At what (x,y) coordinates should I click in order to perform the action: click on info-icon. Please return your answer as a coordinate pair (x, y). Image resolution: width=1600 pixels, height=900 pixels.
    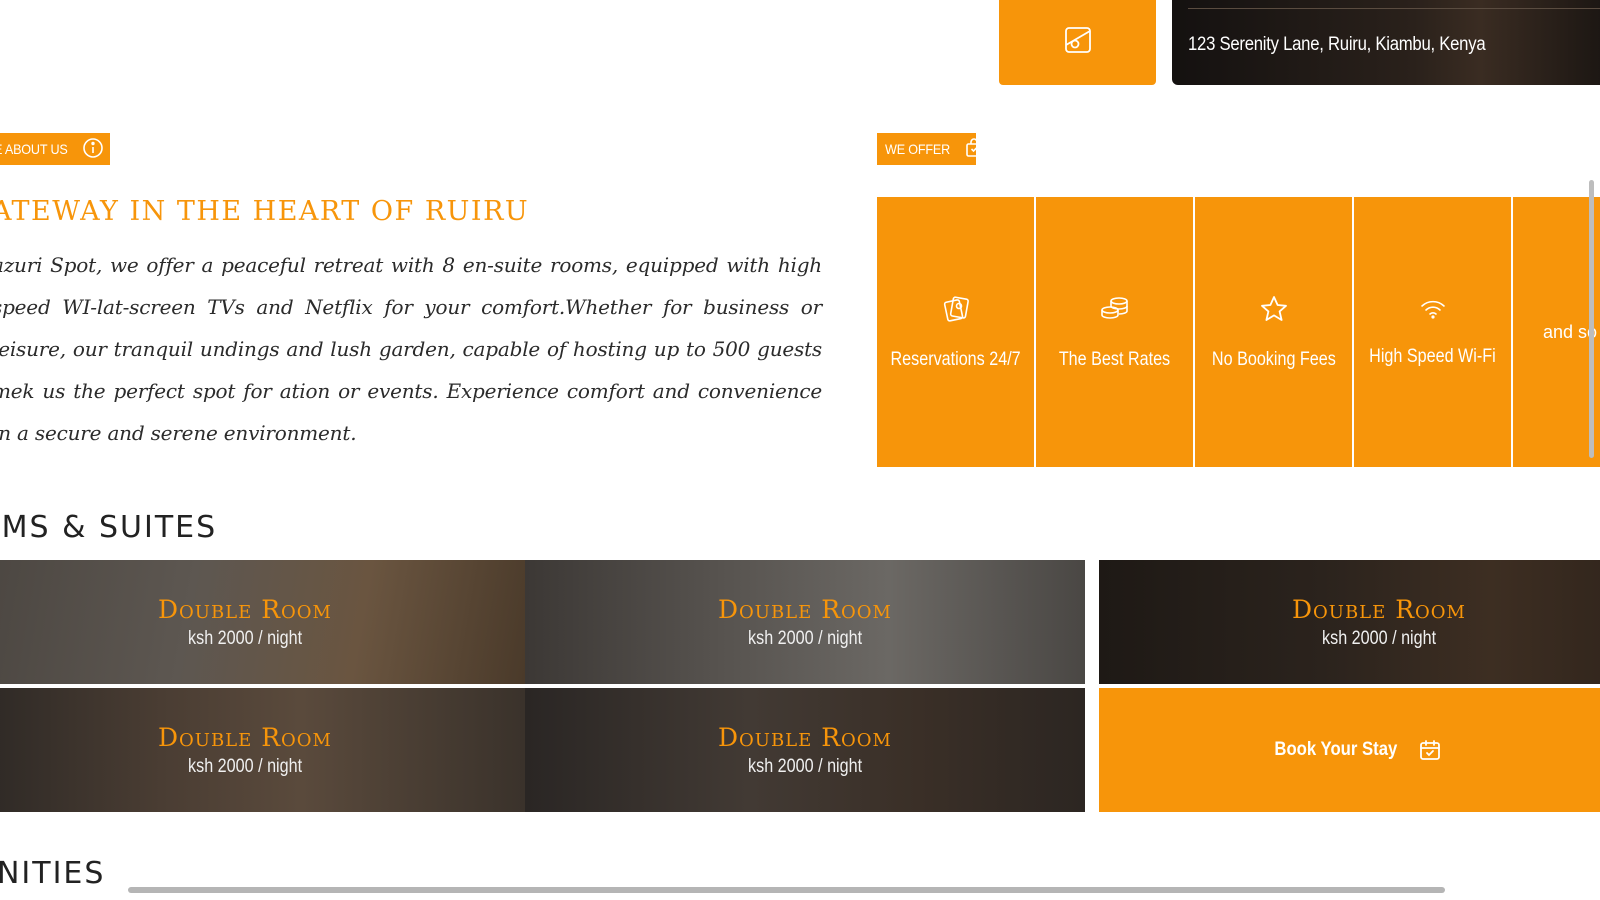
    Looking at the image, I should click on (93, 149).